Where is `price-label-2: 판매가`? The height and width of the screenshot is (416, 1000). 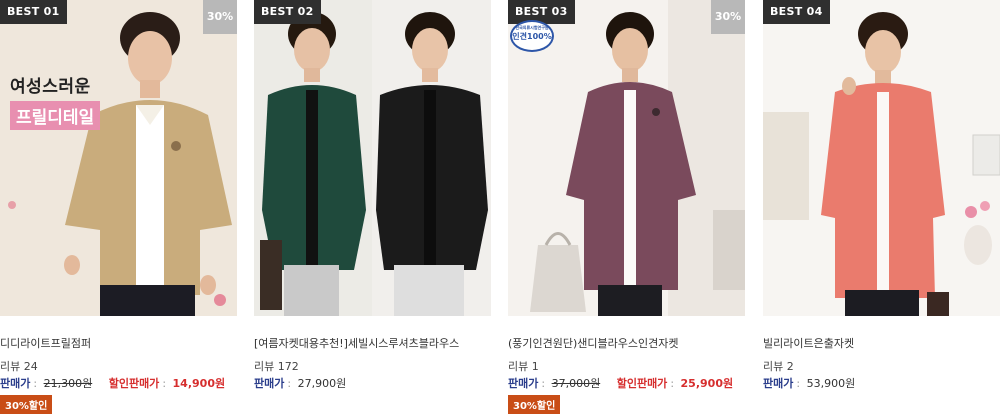
price-label-2: 판매가 is located at coordinates (269, 383).